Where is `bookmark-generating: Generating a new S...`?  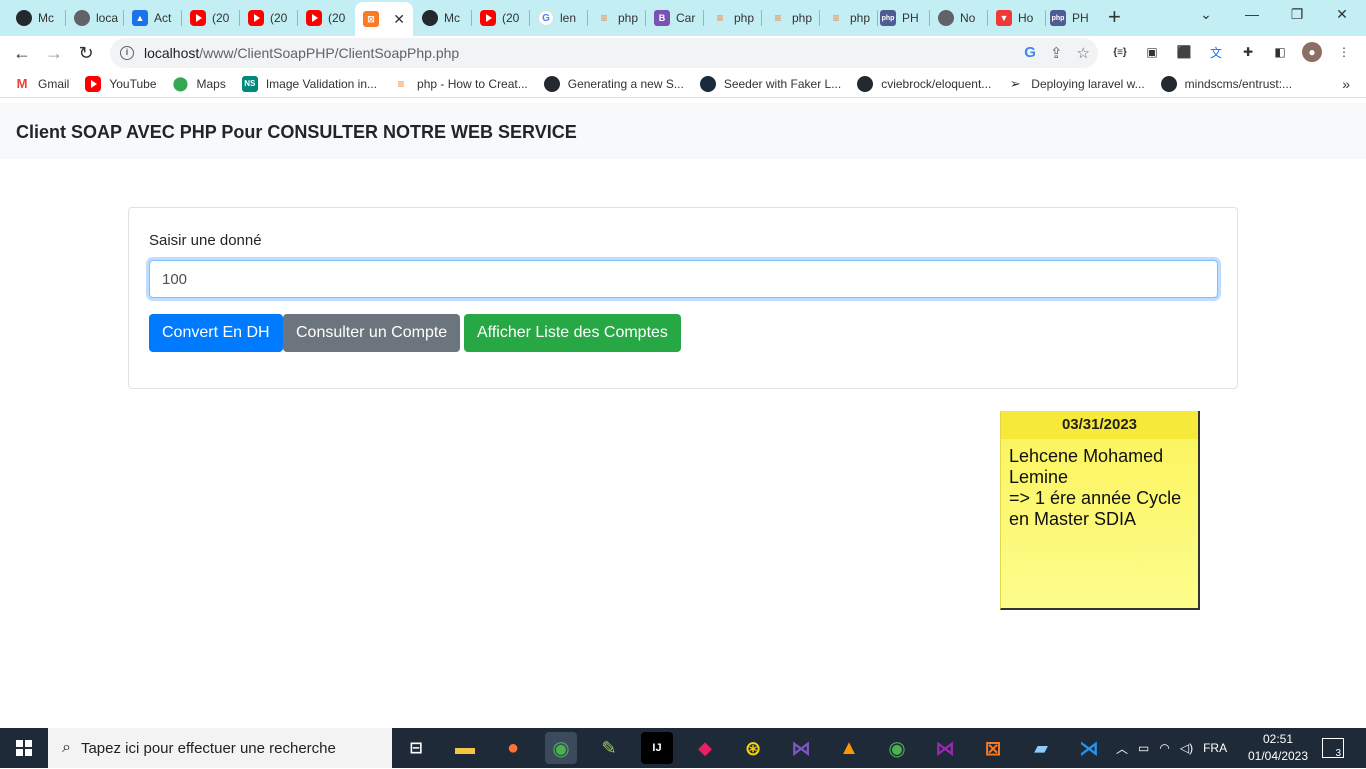
bookmark-generating: Generating a new S... is located at coordinates (613, 83).